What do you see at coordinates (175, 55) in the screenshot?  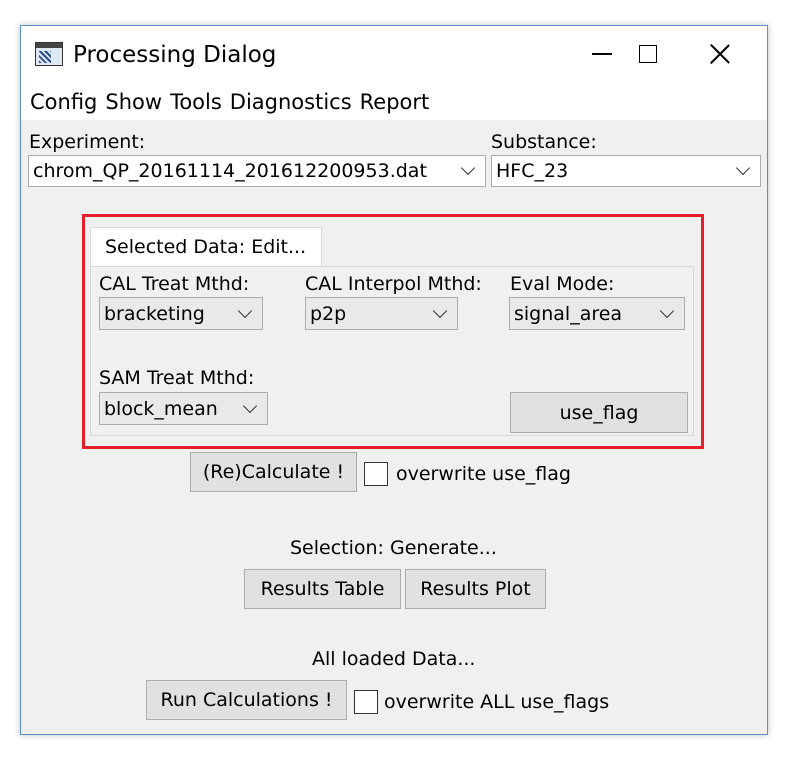 I see `window-title: Processing Dialog` at bounding box center [175, 55].